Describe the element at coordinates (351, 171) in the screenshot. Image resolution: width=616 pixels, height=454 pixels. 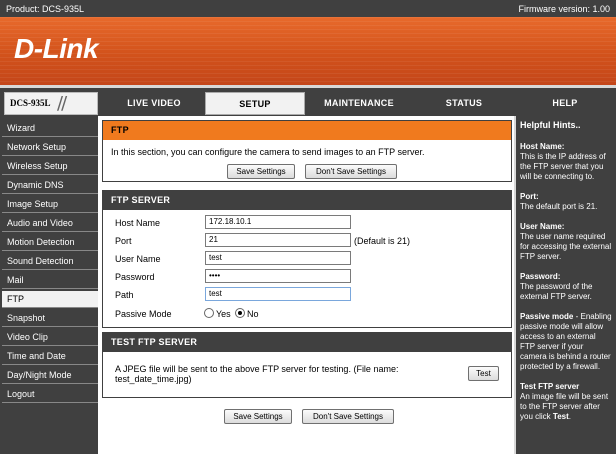
I see `dont-save-settings-button: Don't Save Settings` at that location.